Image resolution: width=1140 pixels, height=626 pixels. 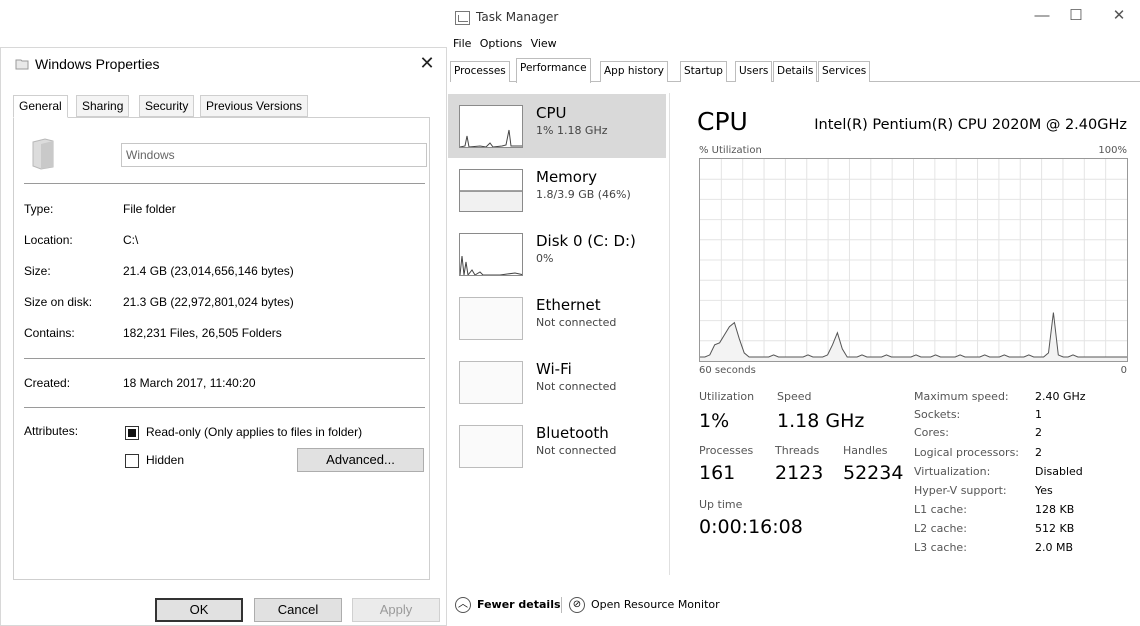 I want to click on sidebar-item-detail: 1.8/3.9 GB (46%), so click(x=583, y=194).